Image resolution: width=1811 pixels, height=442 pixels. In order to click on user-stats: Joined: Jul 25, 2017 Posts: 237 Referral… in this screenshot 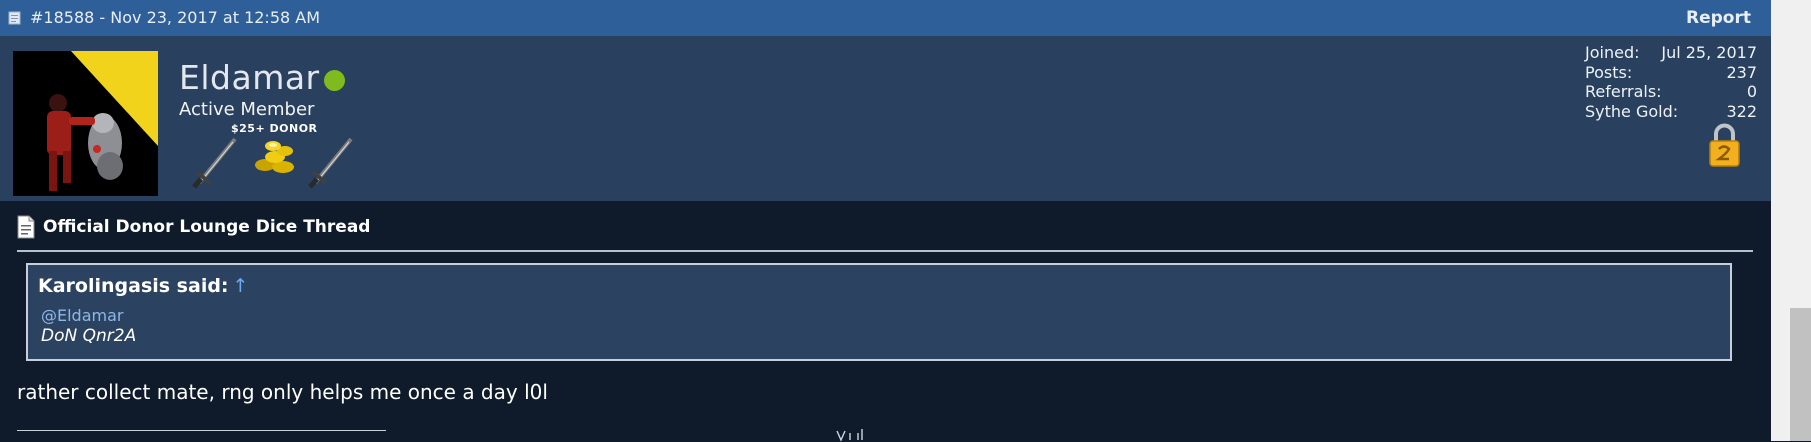, I will do `click(1671, 82)`.